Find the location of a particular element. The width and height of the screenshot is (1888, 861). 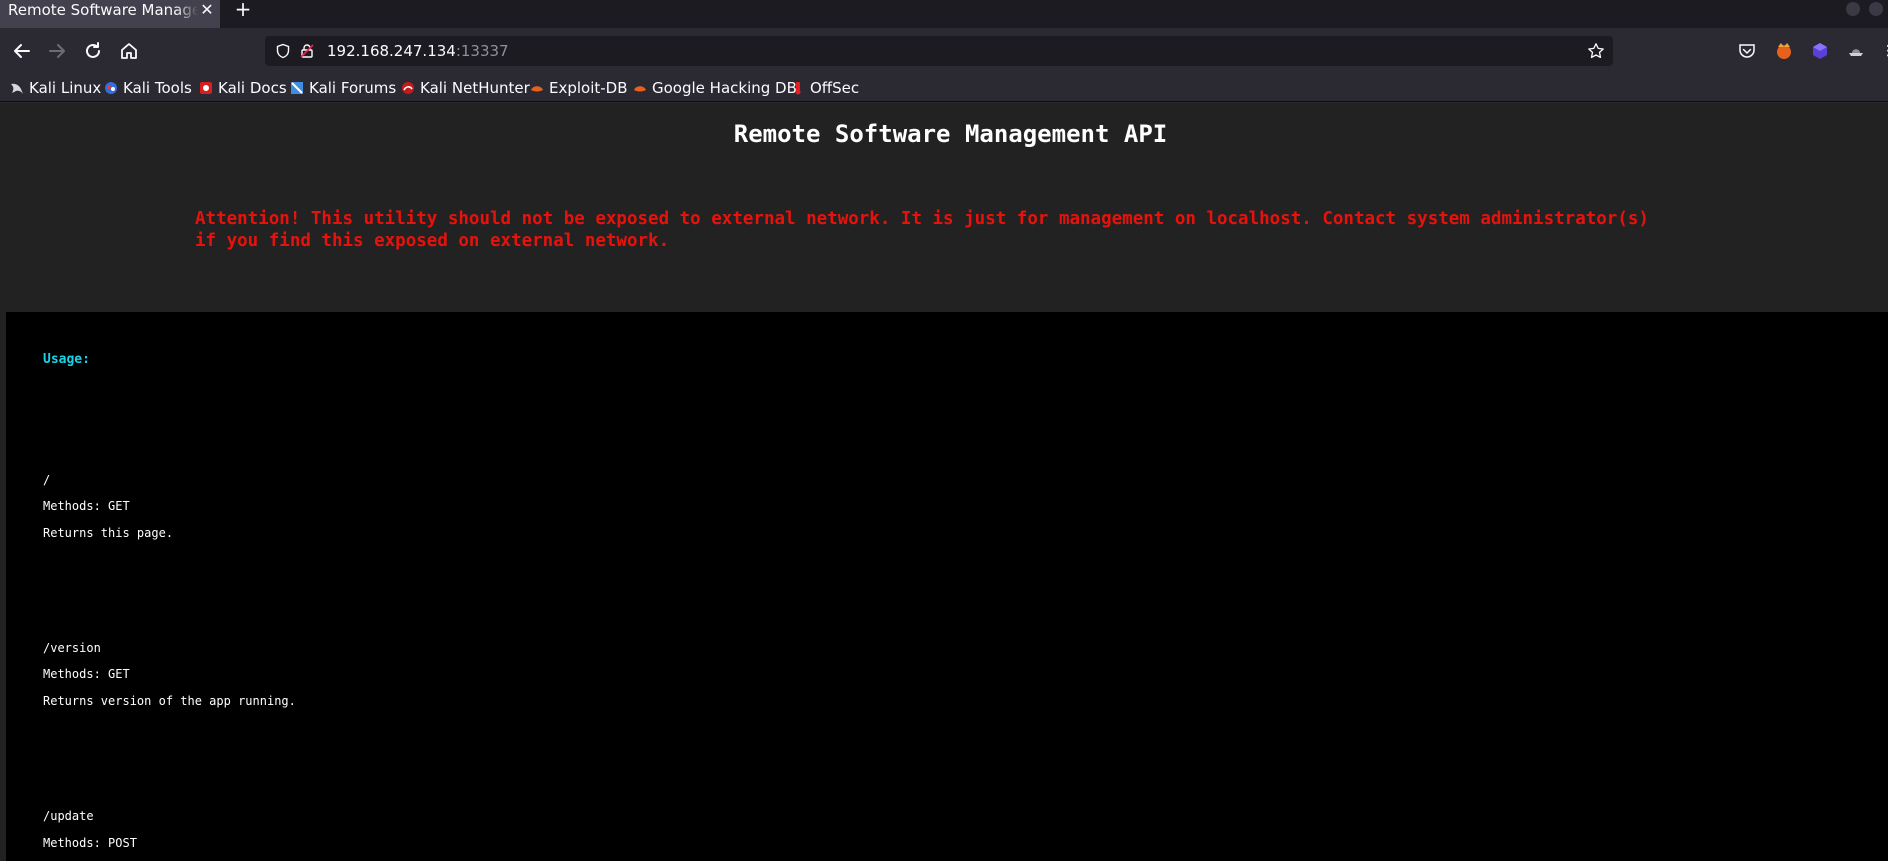

bookmark-kali-nethunter: Kali NetHunter is located at coordinates (465, 88).